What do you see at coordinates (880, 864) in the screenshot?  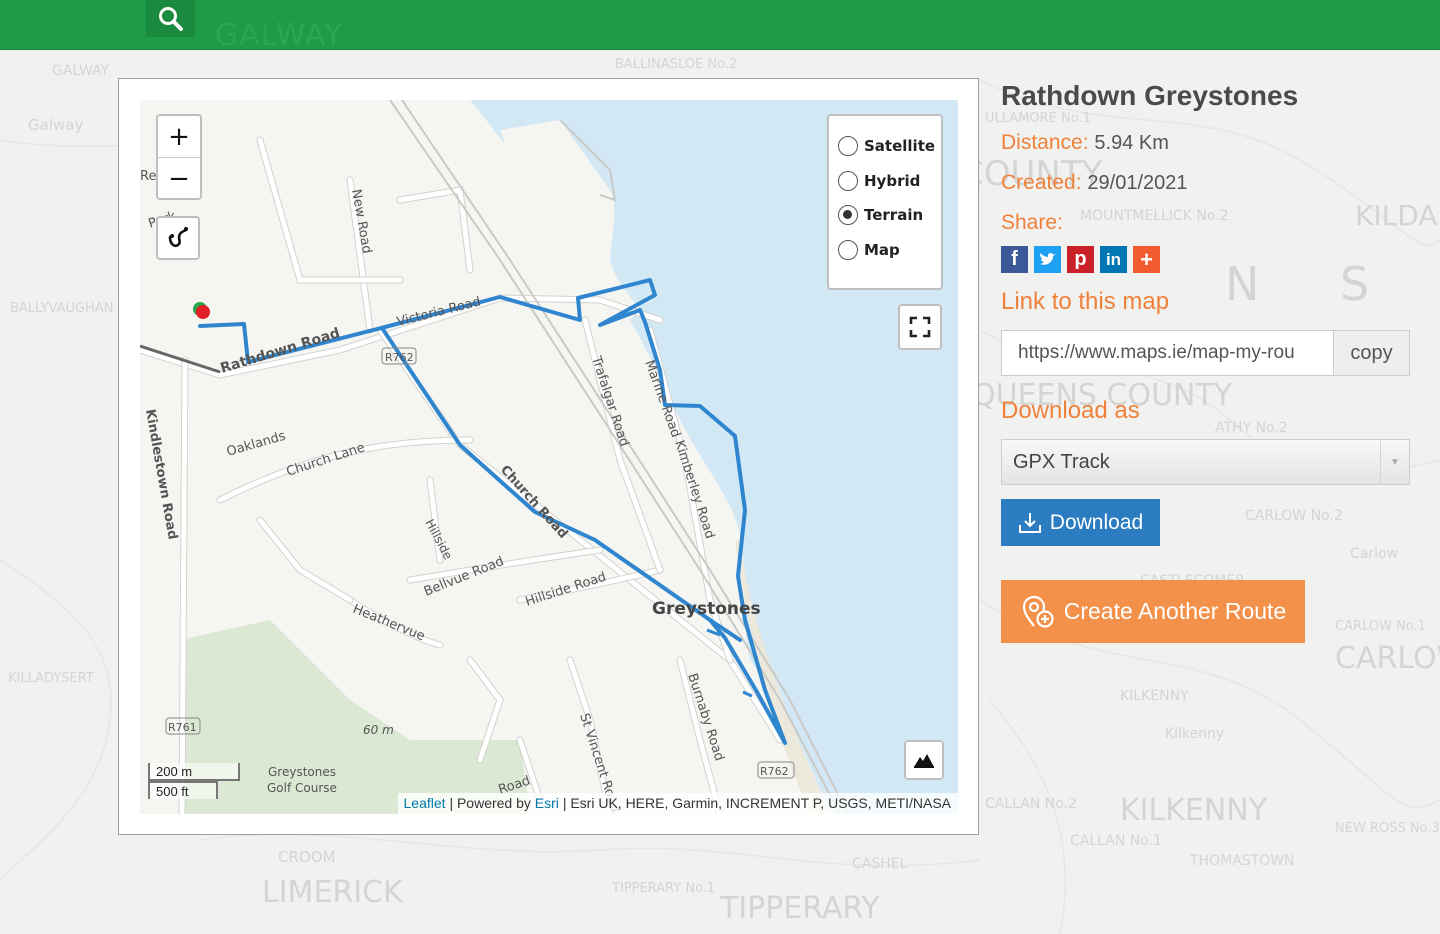 I see `bg-label: CASHEL` at bounding box center [880, 864].